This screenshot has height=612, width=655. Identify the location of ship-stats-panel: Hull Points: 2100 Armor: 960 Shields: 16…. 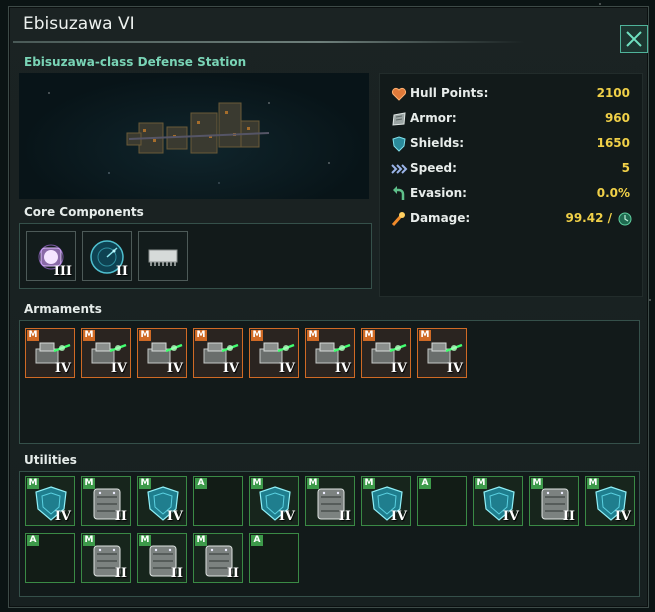
(511, 185).